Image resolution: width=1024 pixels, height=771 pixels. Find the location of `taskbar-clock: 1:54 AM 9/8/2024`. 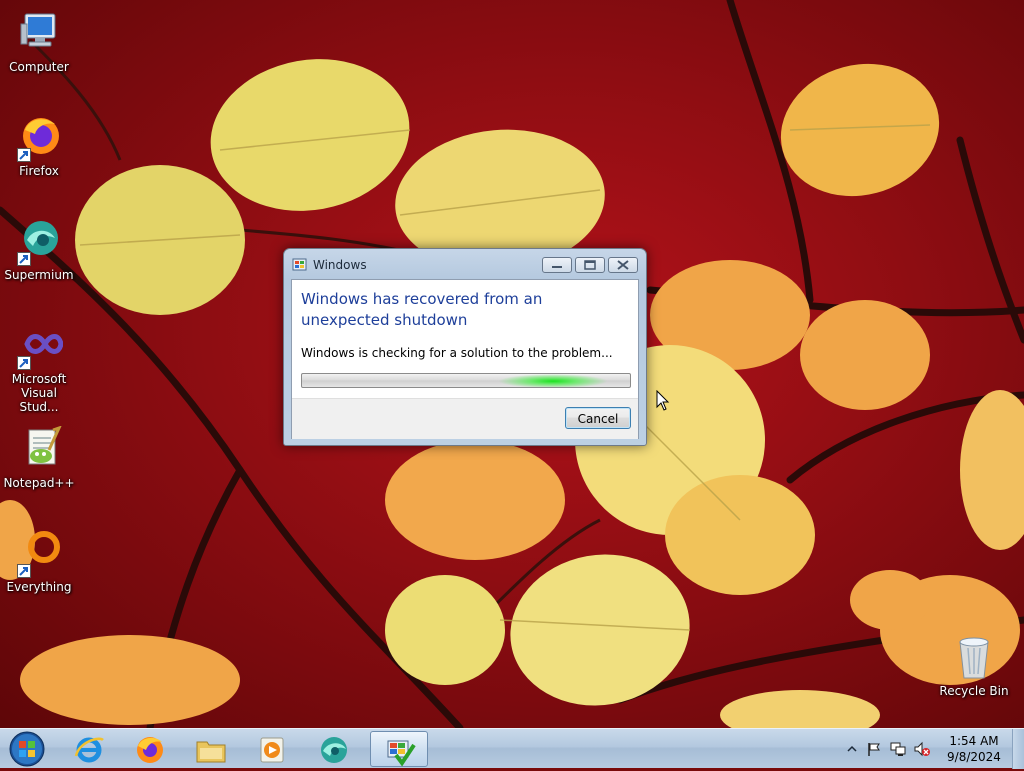

taskbar-clock: 1:54 AM 9/8/2024 is located at coordinates (974, 749).